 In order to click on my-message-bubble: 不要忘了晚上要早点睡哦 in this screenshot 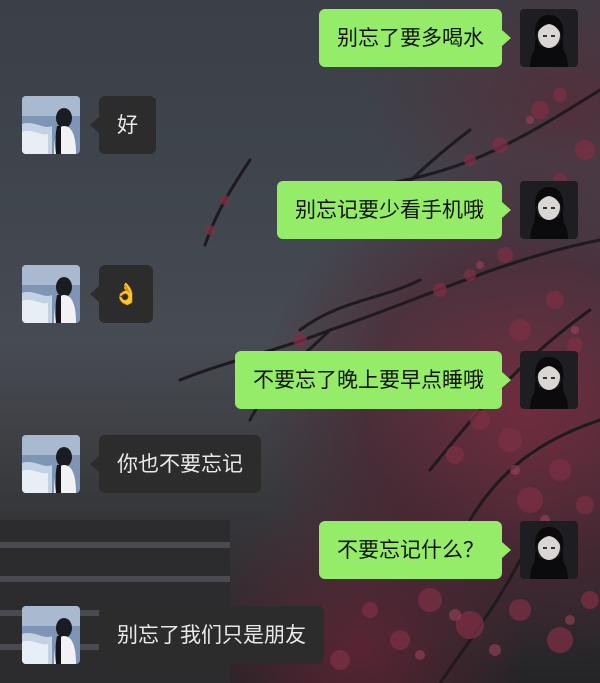, I will do `click(373, 380)`.